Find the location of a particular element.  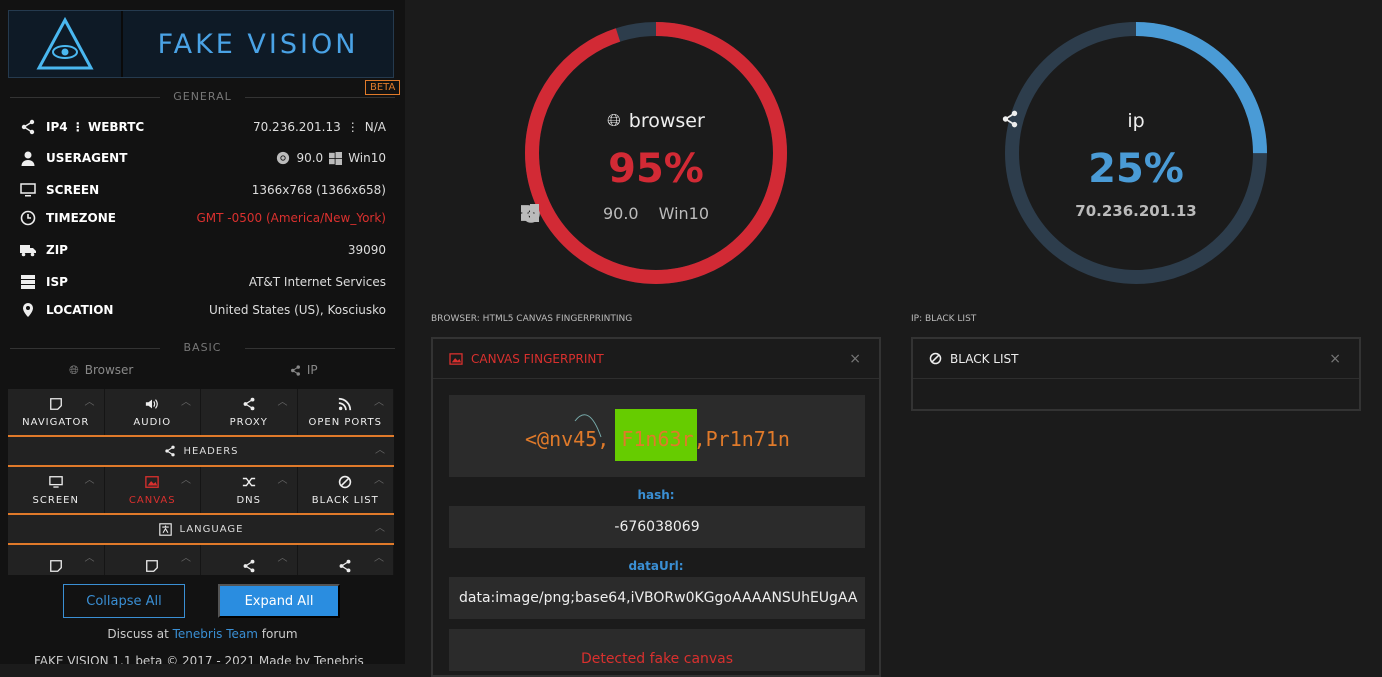

module-label: AUDIO is located at coordinates (152, 422).